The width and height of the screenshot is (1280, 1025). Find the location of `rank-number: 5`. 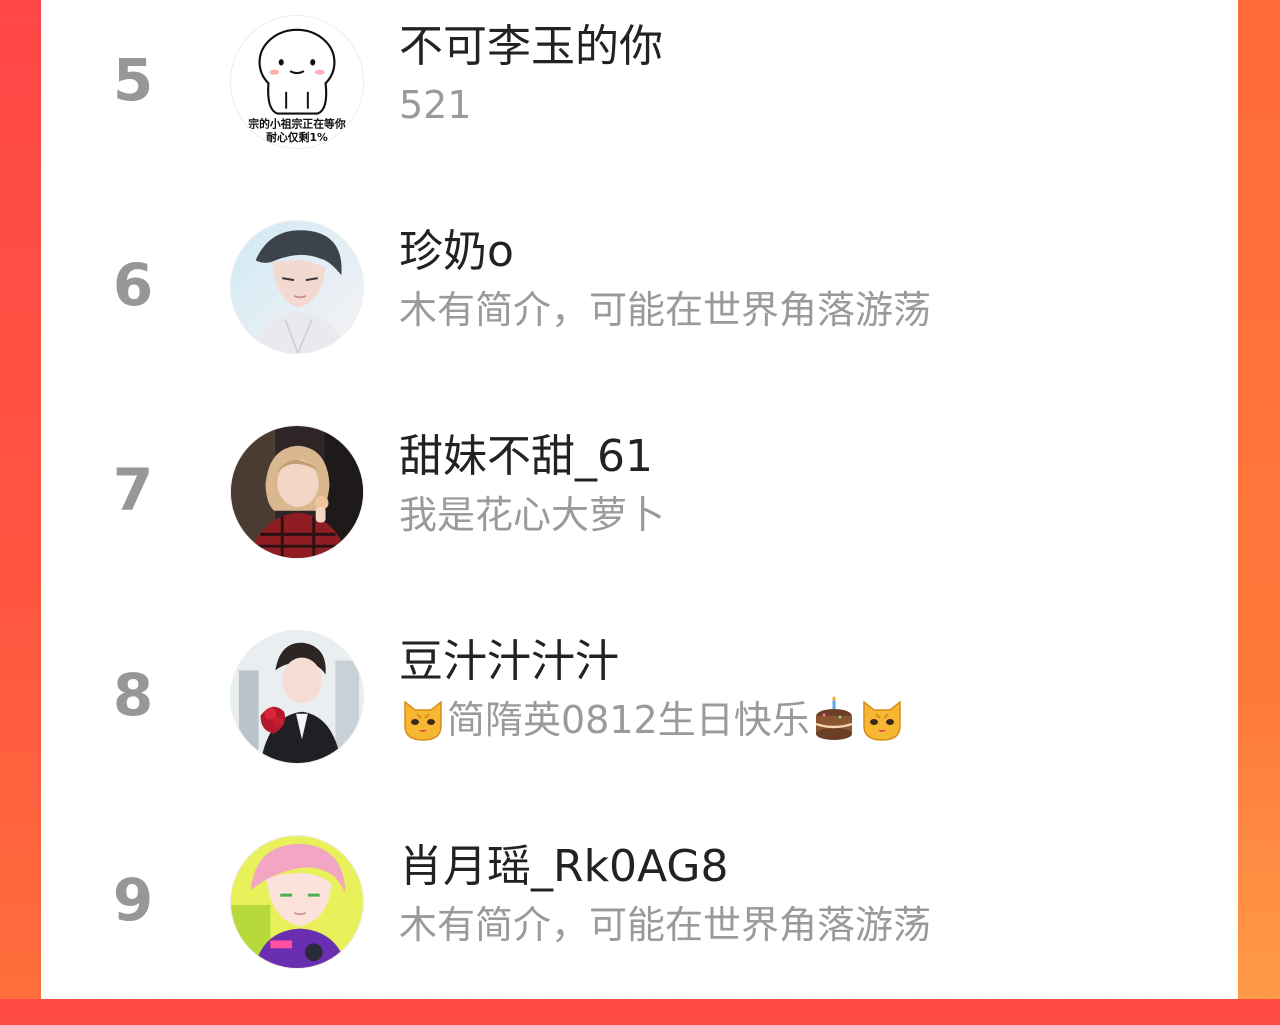

rank-number: 5 is located at coordinates (133, 80).